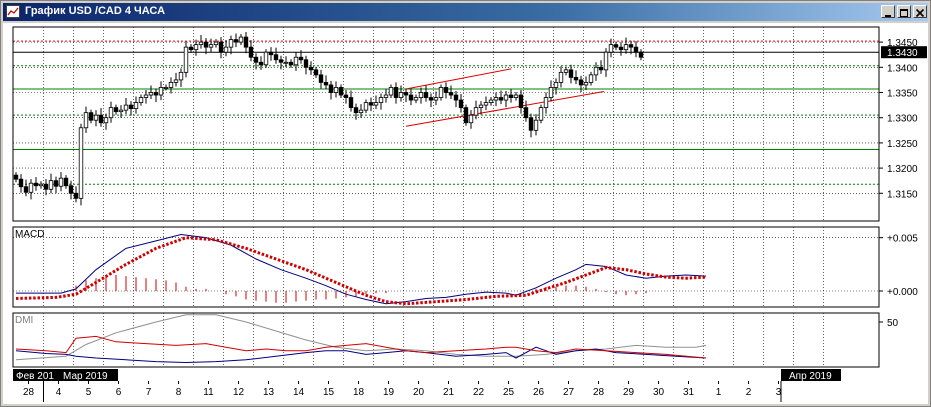 This screenshot has width=931, height=407. I want to click on day-label: 8, so click(179, 392).